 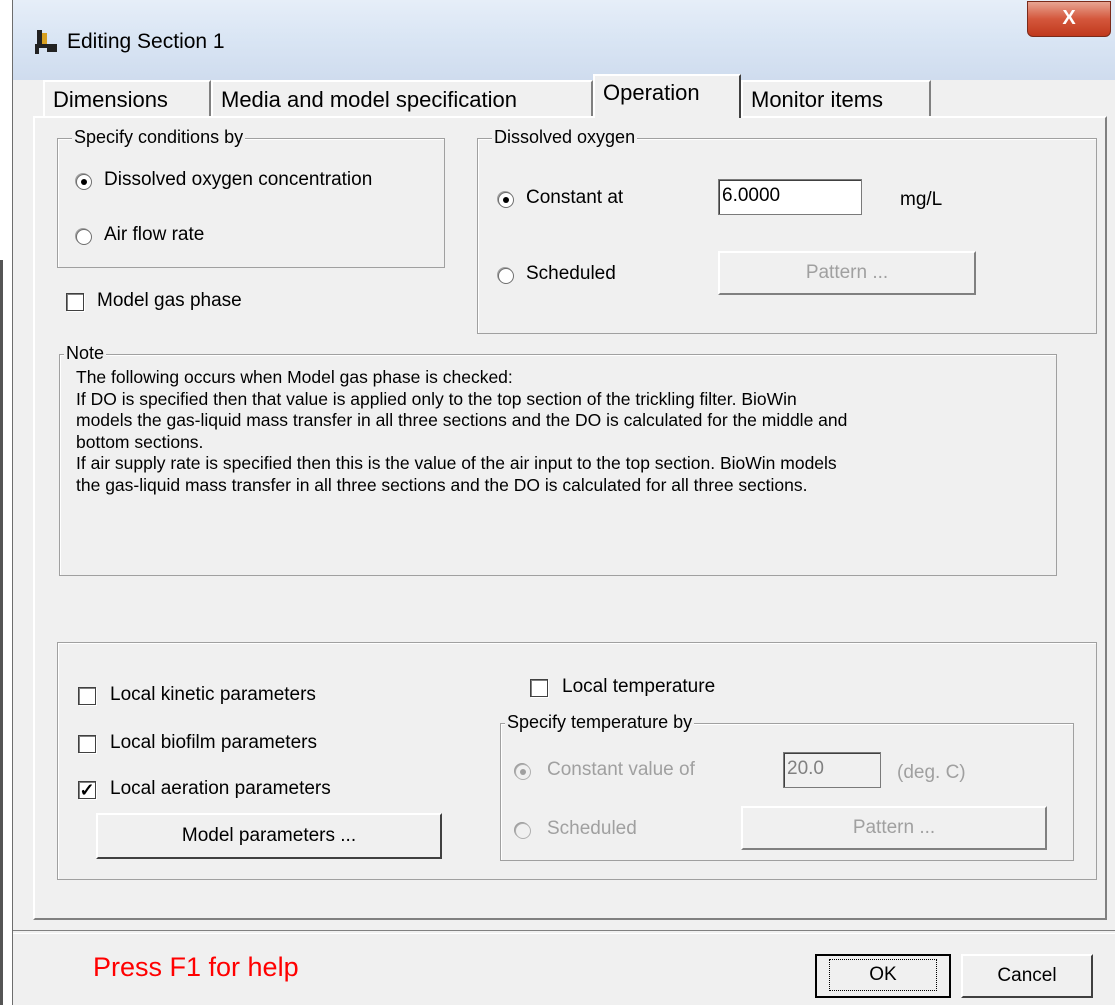 I want to click on radio-temp-scheduled, so click(x=523, y=831).